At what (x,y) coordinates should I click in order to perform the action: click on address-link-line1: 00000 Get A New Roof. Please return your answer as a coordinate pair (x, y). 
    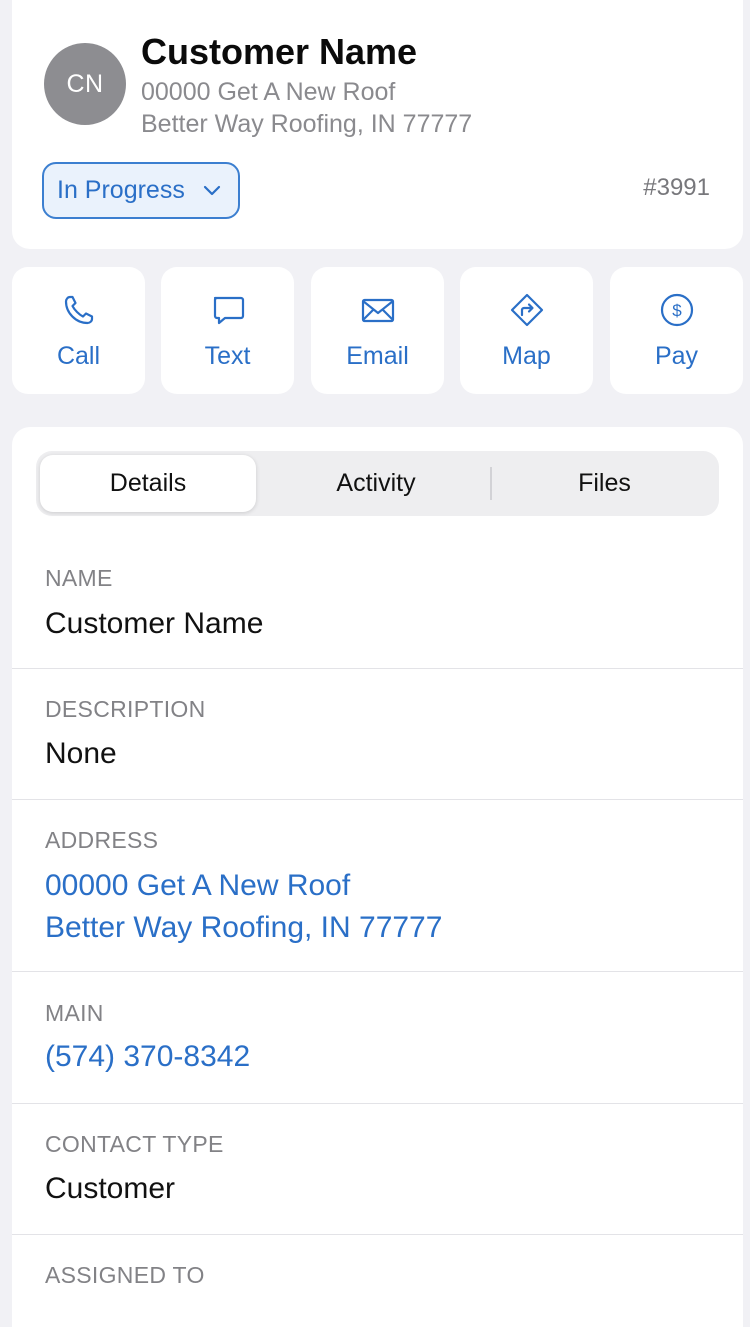
    Looking at the image, I should click on (197, 886).